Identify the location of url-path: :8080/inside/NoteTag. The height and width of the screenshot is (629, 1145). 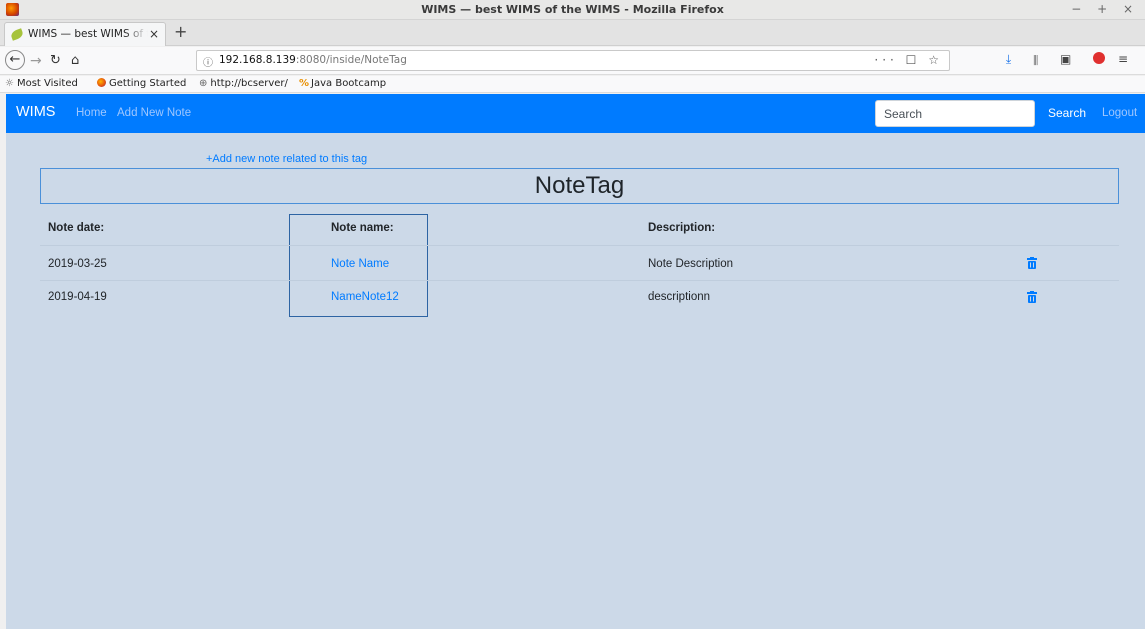
(351, 60).